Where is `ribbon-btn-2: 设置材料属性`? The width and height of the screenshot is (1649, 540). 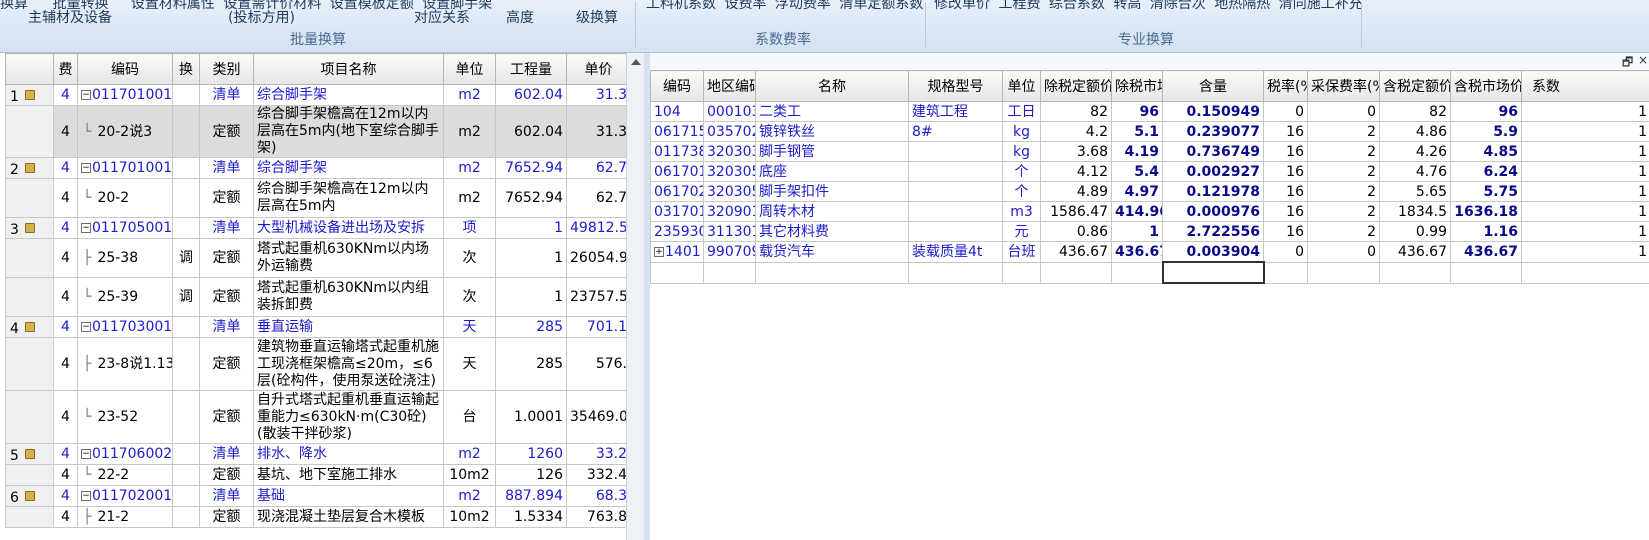 ribbon-btn-2: 设置材料属性 is located at coordinates (173, 6).